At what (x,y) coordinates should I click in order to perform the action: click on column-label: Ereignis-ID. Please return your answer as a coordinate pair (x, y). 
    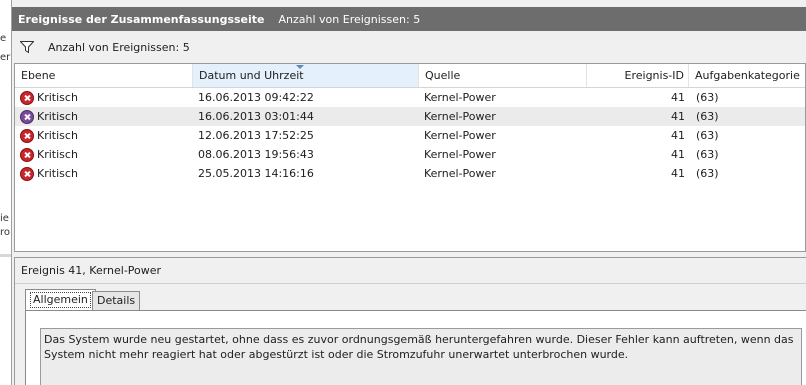
    Looking at the image, I should click on (654, 75).